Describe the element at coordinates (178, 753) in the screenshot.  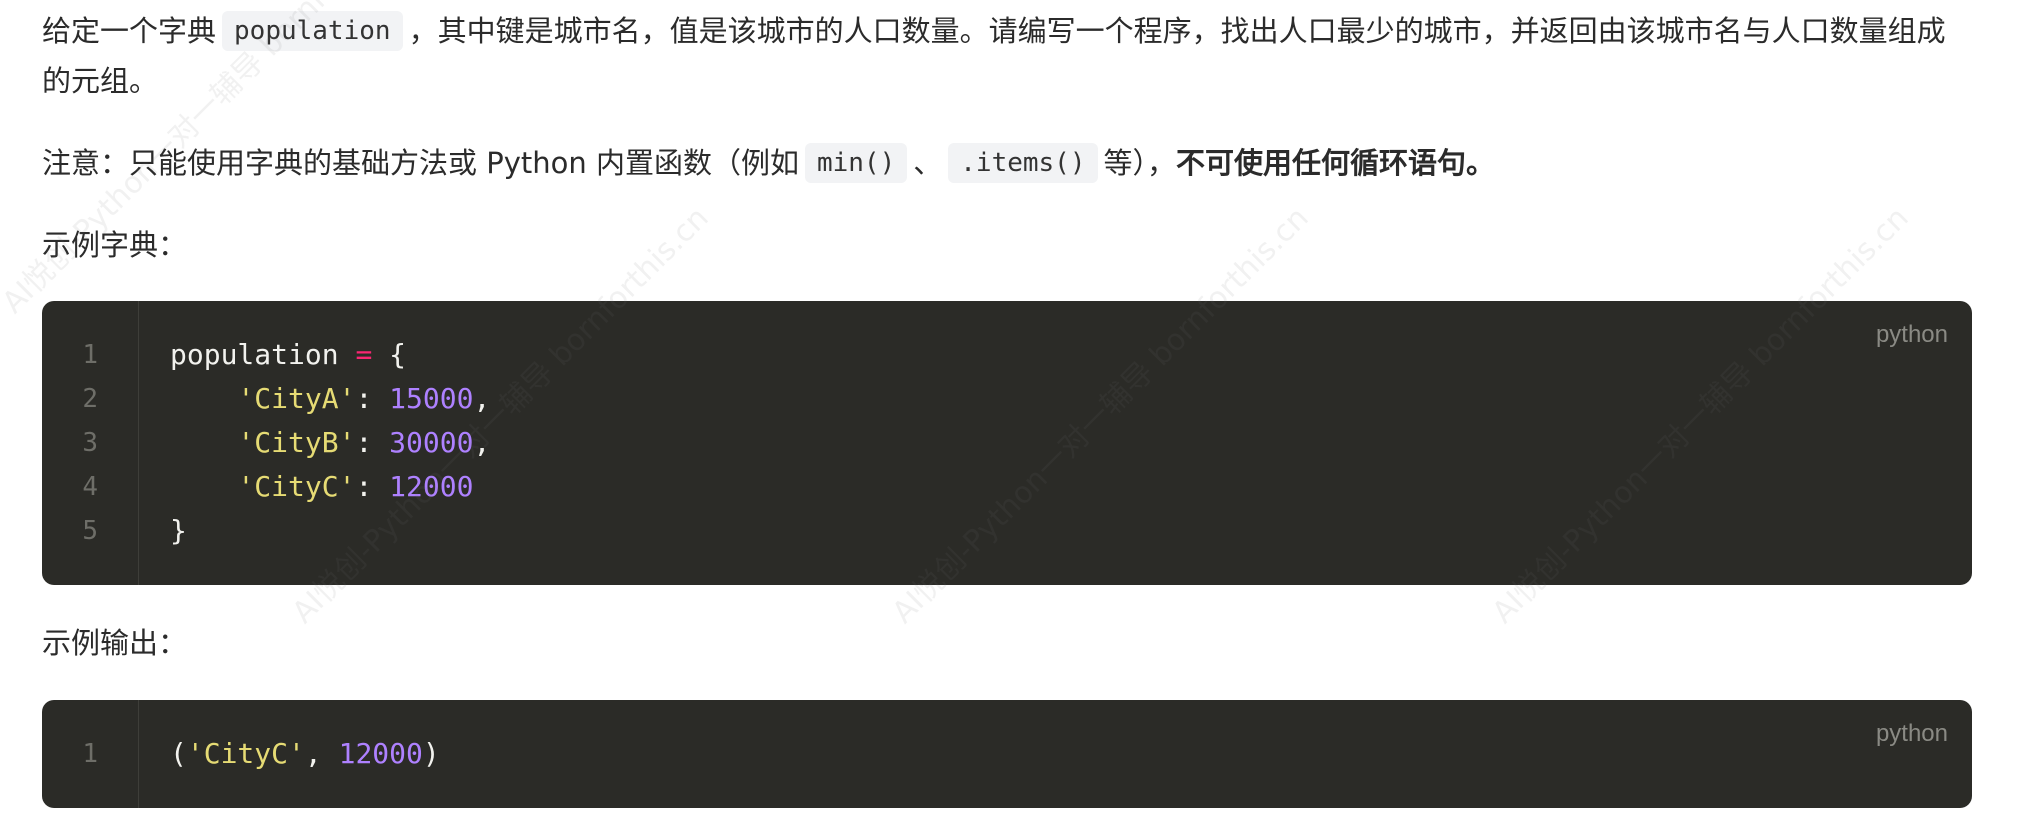
I see `code-paren: (` at that location.